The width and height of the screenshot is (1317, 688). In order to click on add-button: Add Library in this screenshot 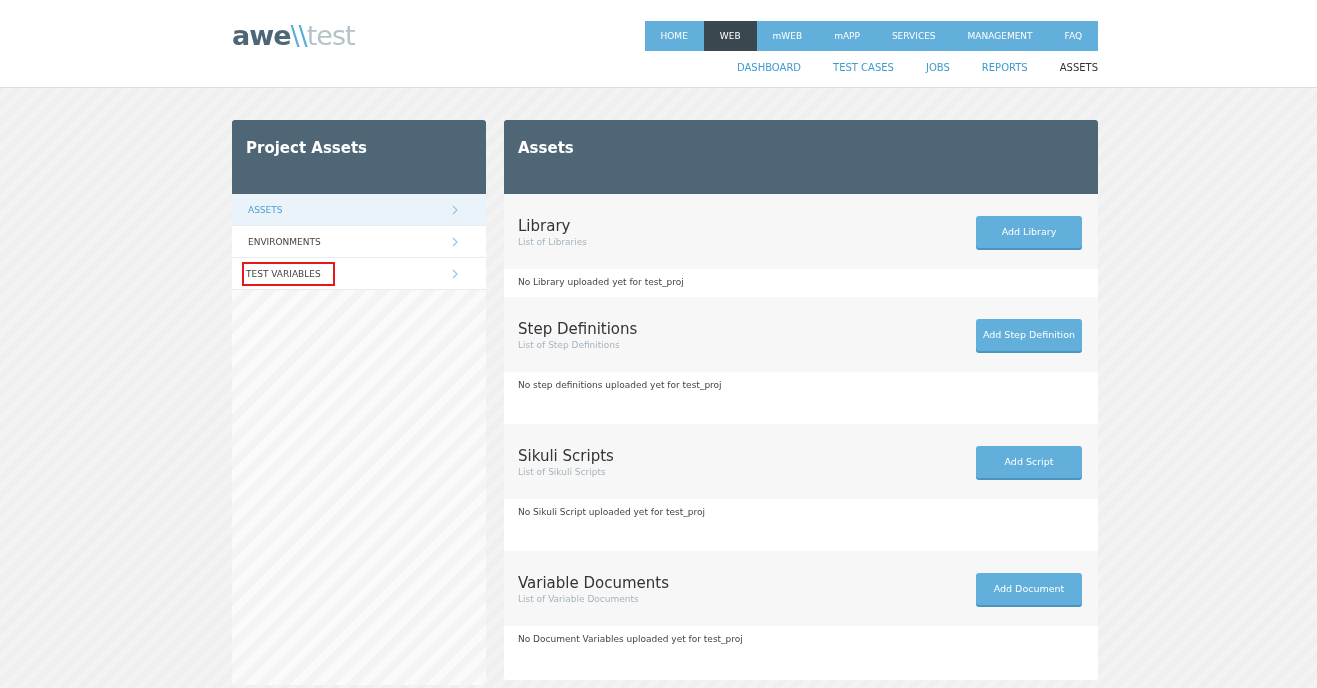, I will do `click(1029, 231)`.